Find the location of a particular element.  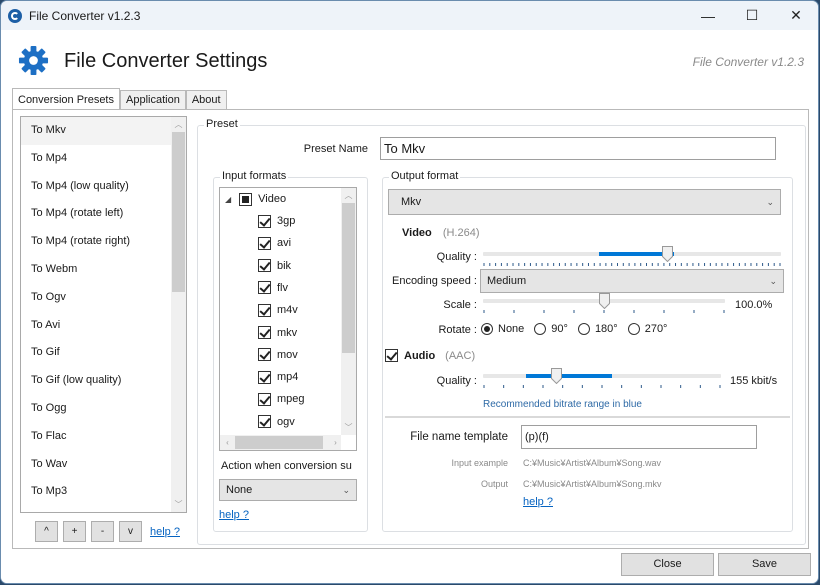

input-help-link: help ? is located at coordinates (234, 515).